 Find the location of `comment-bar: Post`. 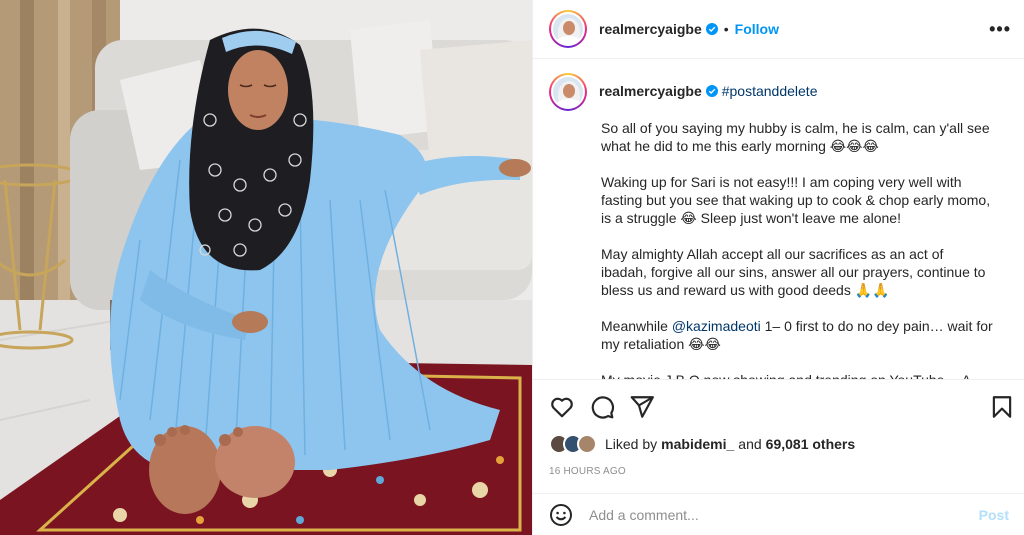

comment-bar: Post is located at coordinates (778, 514).